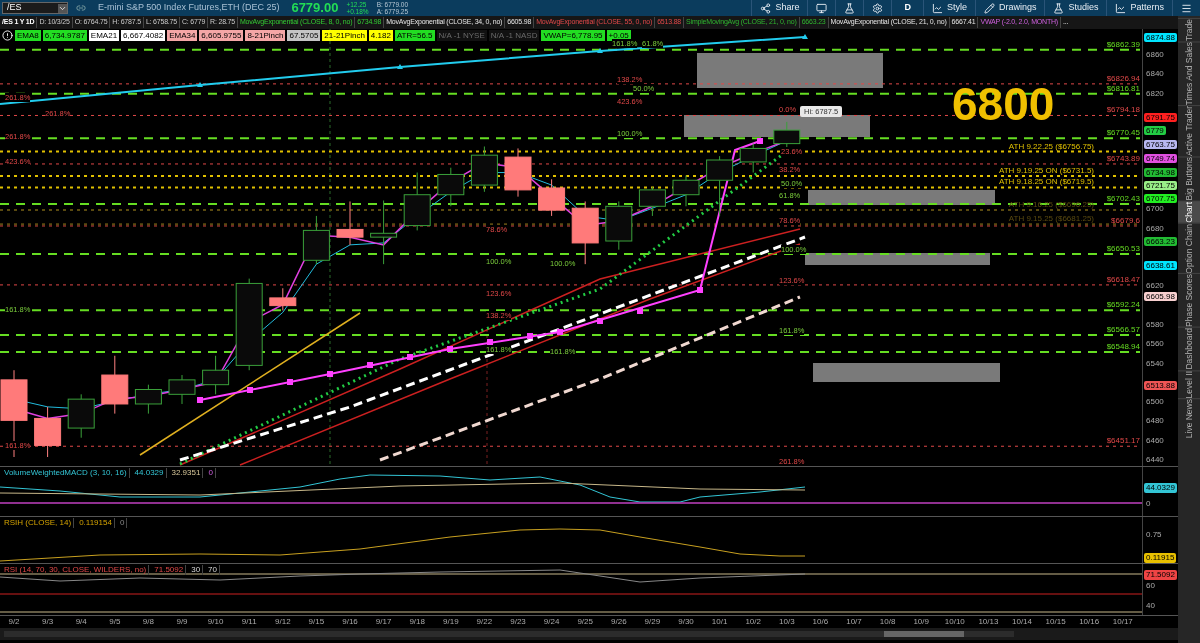 Image resolution: width=1200 pixels, height=643 pixels. I want to click on date-axis-label: 10/1, so click(719, 622).